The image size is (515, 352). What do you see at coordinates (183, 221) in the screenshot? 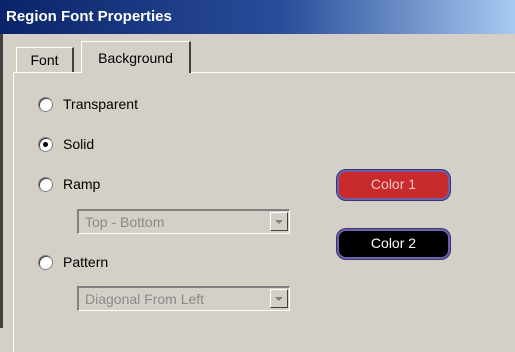
I see `ramp-direction-select: Top - Bottom` at bounding box center [183, 221].